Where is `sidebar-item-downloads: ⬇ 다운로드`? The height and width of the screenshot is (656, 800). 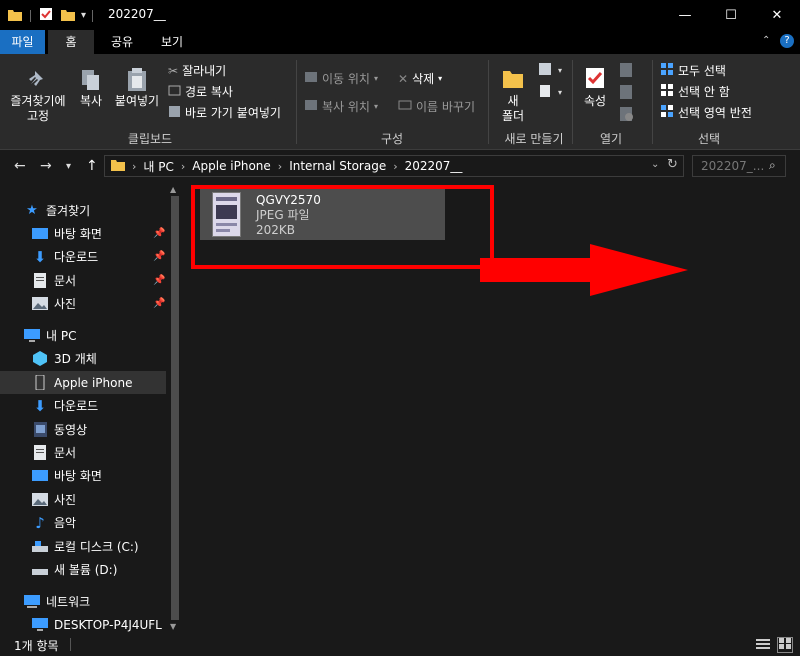 sidebar-item-downloads: ⬇ 다운로드 is located at coordinates (65, 405).